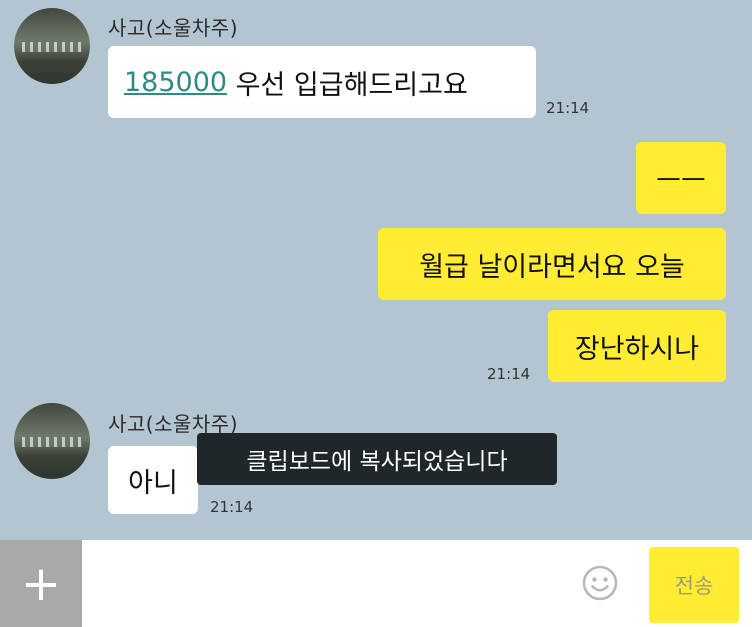 Image resolution: width=752 pixels, height=627 pixels. Describe the element at coordinates (377, 459) in the screenshot. I see `clipboard-copied-toast: 클립보드에 복사되었습니다` at that location.